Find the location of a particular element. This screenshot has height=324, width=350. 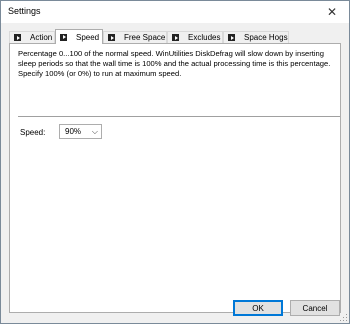

tab-label: Free Space is located at coordinates (145, 37).